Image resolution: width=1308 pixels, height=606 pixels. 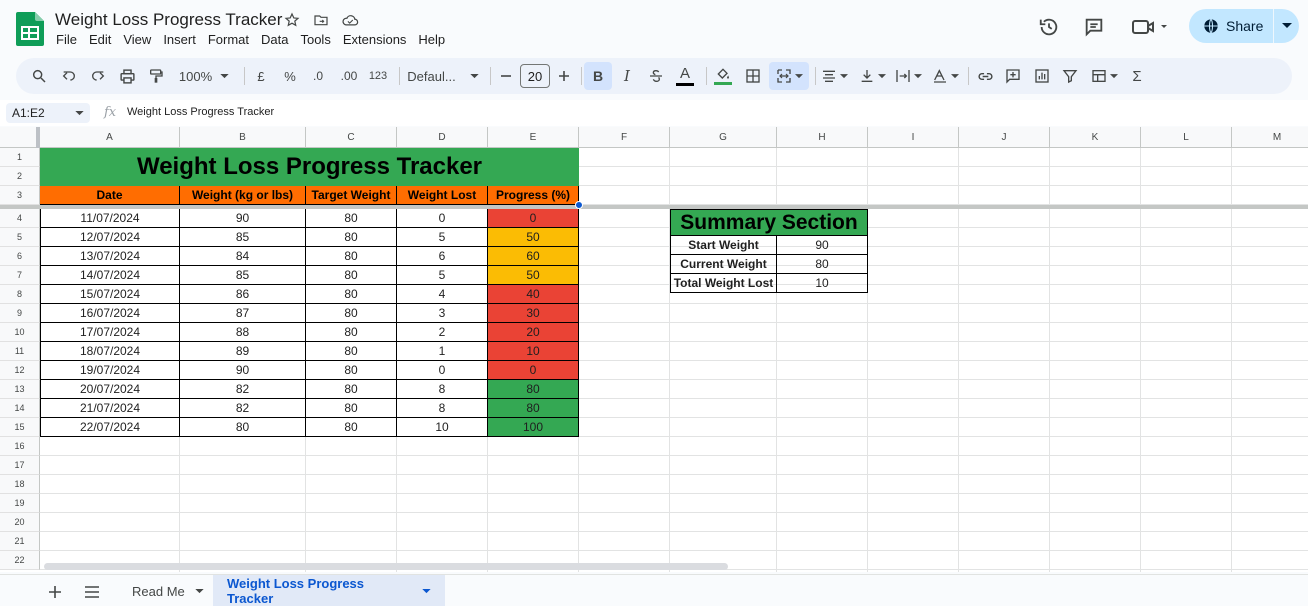 I want to click on menu-help: Help, so click(x=431, y=41).